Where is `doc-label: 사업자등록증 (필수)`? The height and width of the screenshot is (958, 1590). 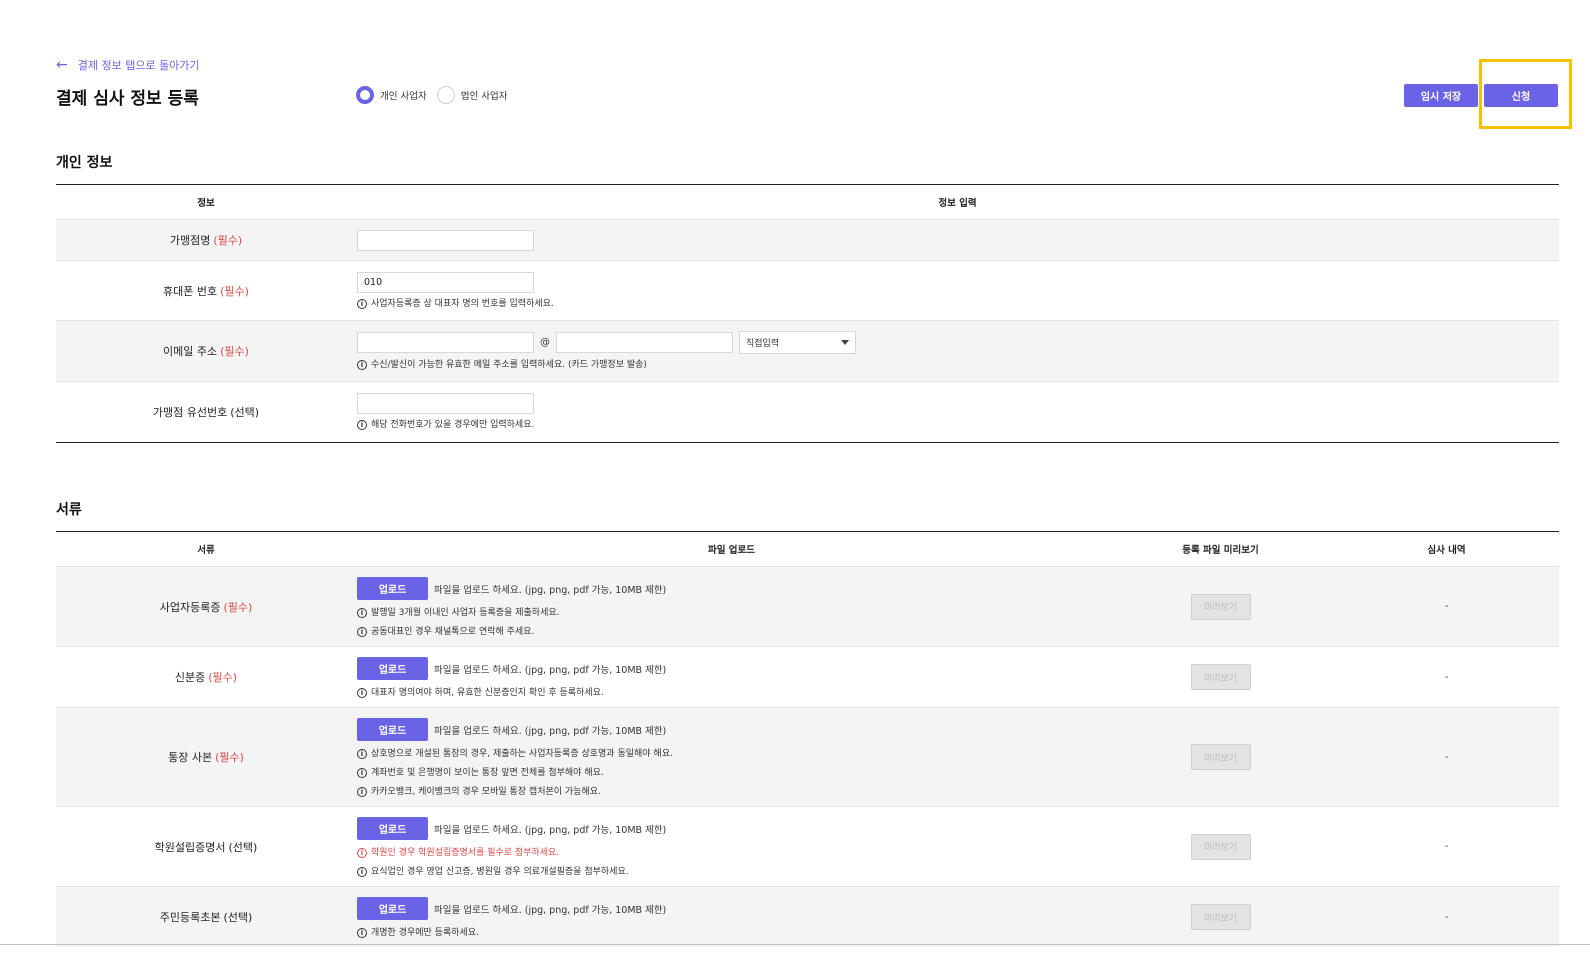 doc-label: 사업자등록증 (필수) is located at coordinates (206, 606).